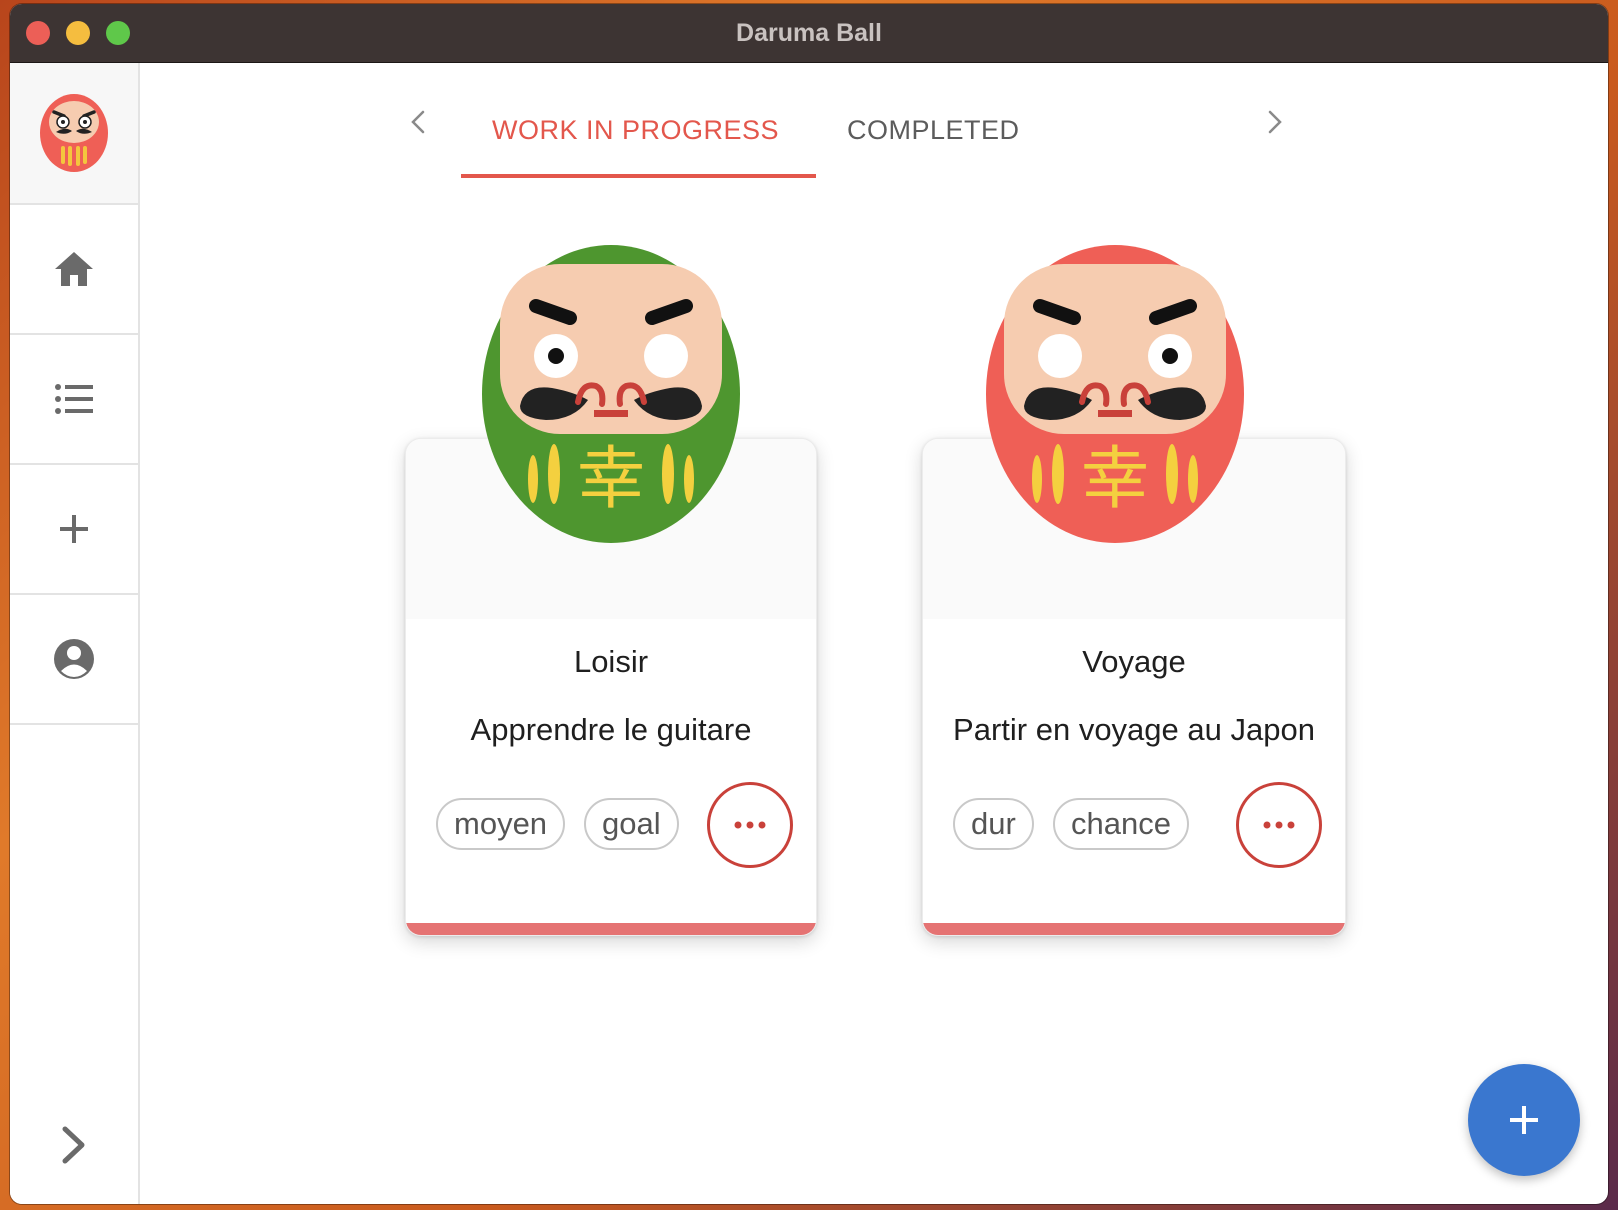  I want to click on tag-chip: chance, so click(1121, 824).